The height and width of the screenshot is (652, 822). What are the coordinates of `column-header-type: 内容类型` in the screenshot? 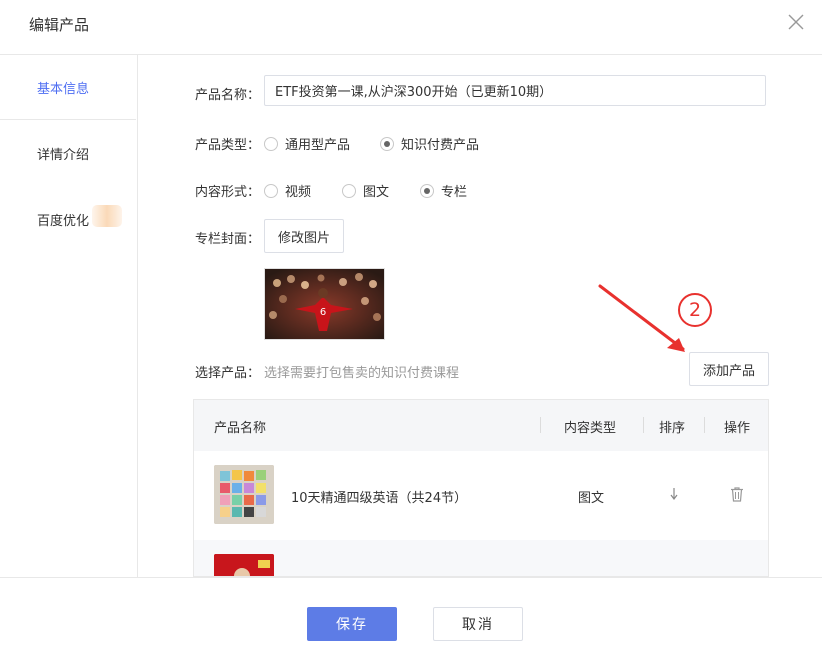 It's located at (590, 428).